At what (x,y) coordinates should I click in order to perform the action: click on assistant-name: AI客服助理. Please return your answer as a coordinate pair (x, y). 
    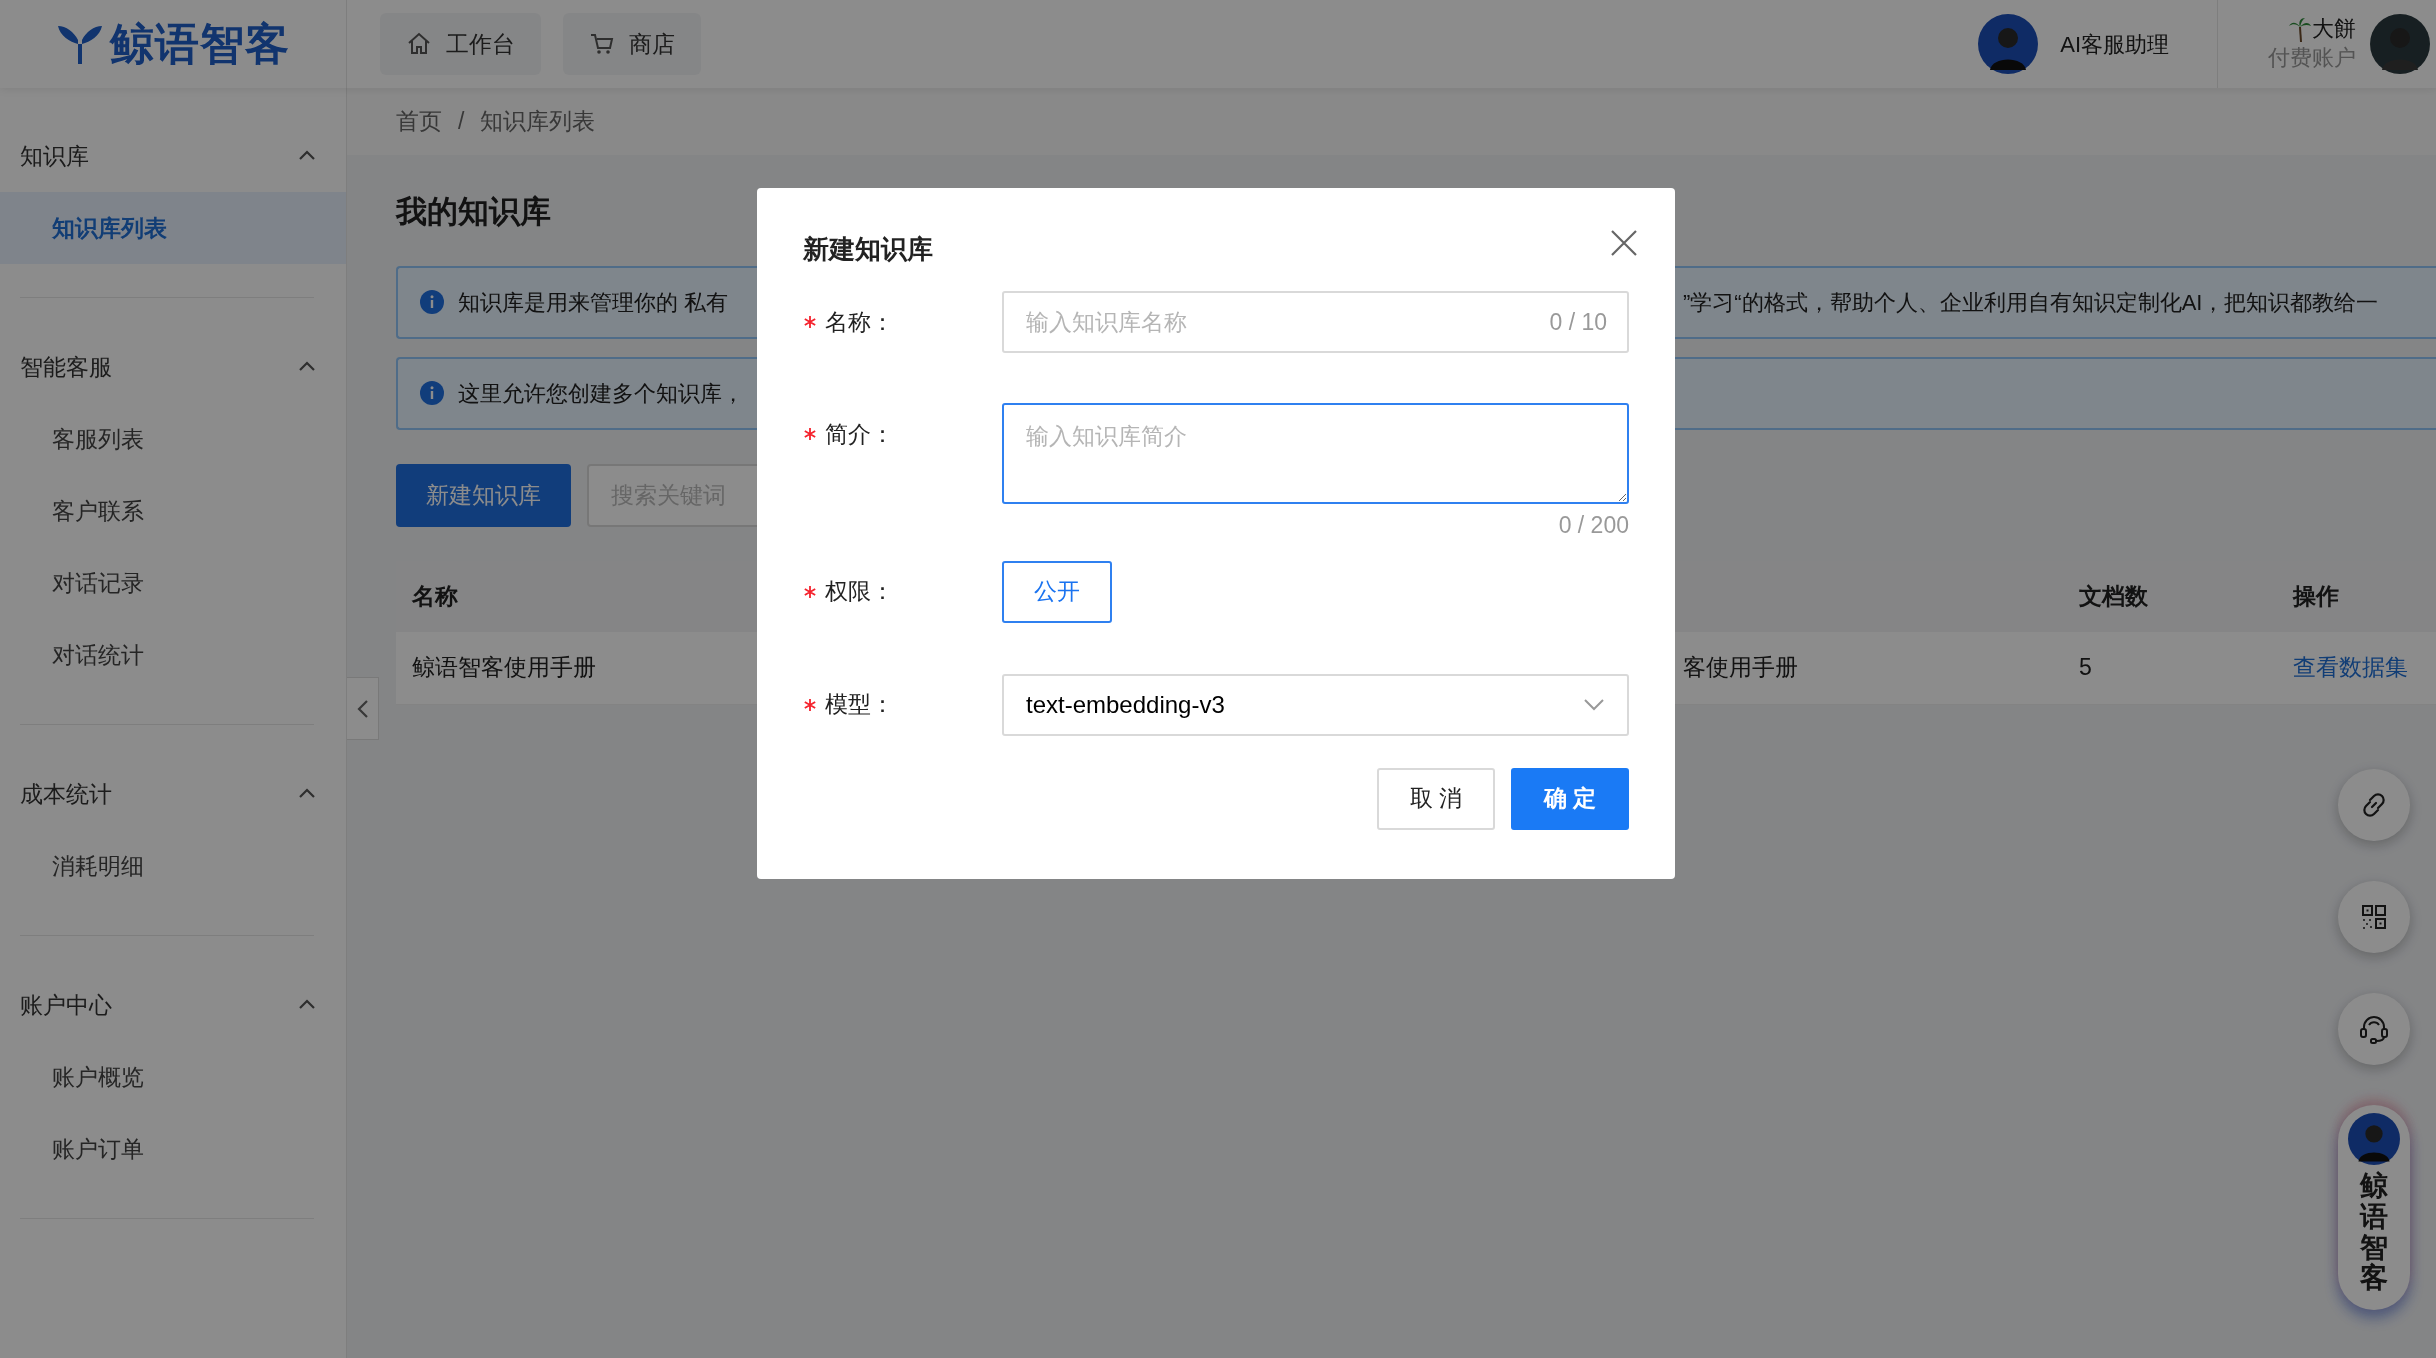
    Looking at the image, I should click on (2114, 44).